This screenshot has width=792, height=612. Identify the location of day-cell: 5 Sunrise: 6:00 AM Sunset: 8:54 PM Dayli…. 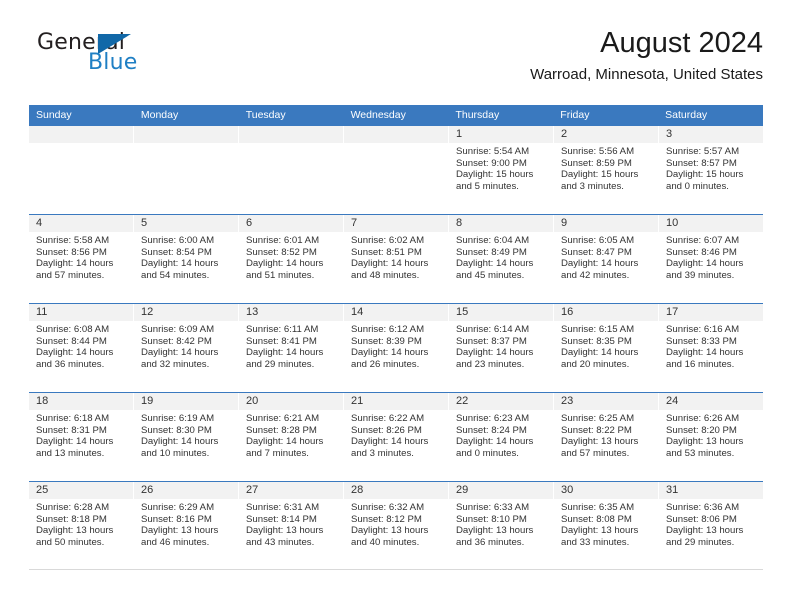
(186, 259).